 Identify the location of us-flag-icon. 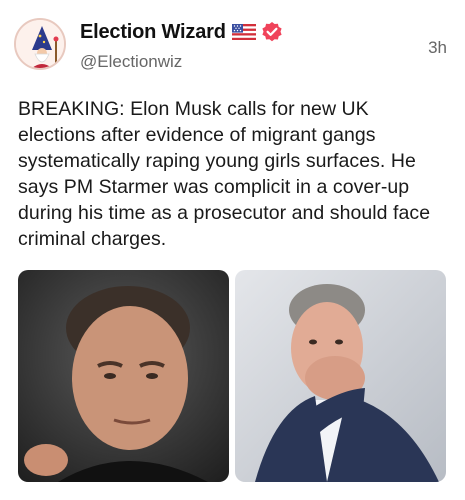
(243, 32).